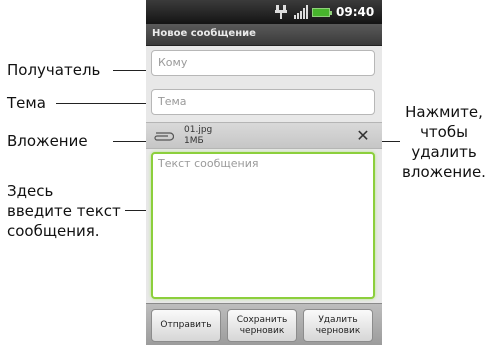 The height and width of the screenshot is (345, 491). What do you see at coordinates (186, 325) in the screenshot?
I see `send-button: Отправить` at bounding box center [186, 325].